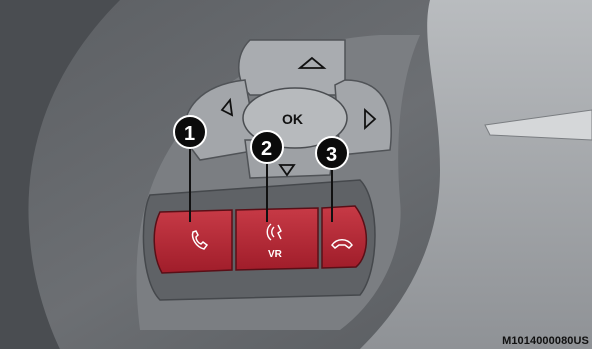 The height and width of the screenshot is (349, 592). I want to click on callout-3-number: 3, so click(331, 155).